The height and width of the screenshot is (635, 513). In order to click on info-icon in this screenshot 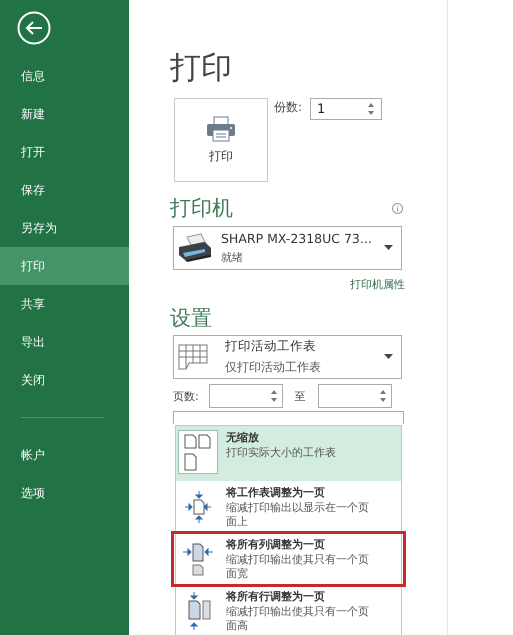, I will do `click(397, 208)`.